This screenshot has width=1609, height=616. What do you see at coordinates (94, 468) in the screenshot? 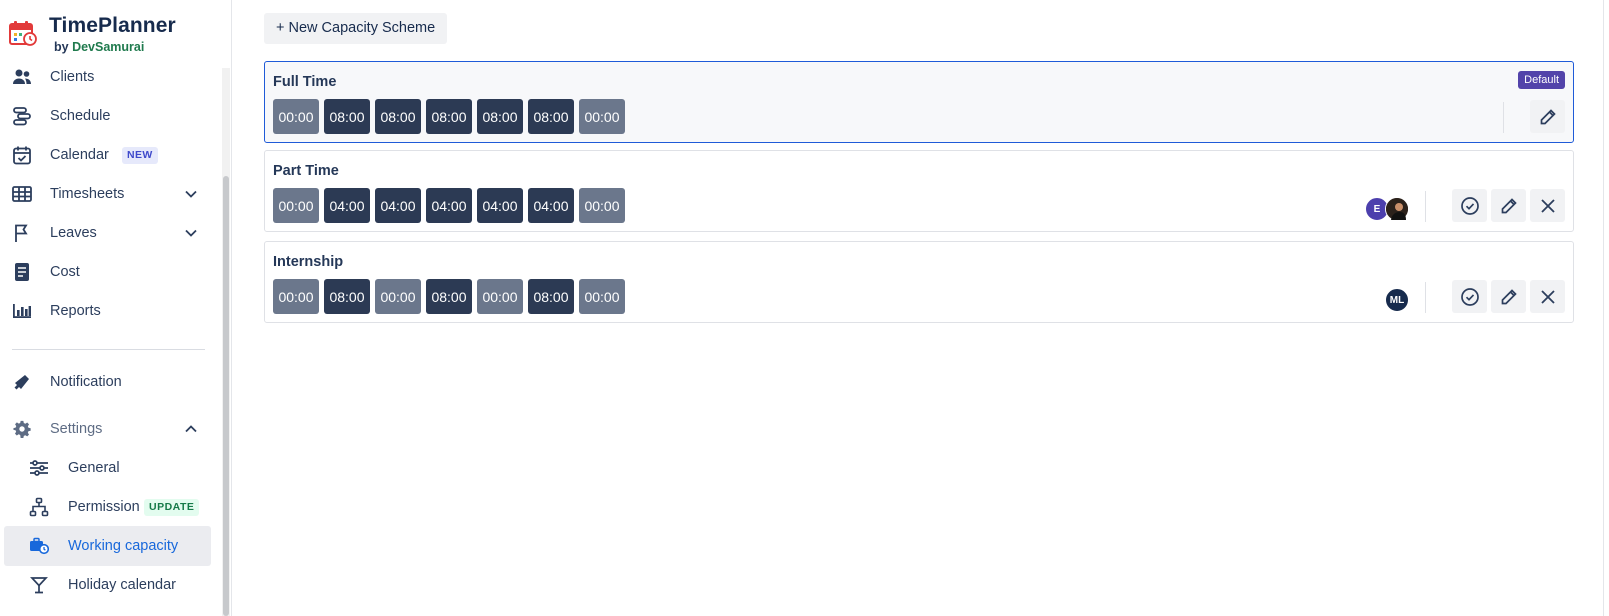
I see `sidebar-item-label: General` at bounding box center [94, 468].